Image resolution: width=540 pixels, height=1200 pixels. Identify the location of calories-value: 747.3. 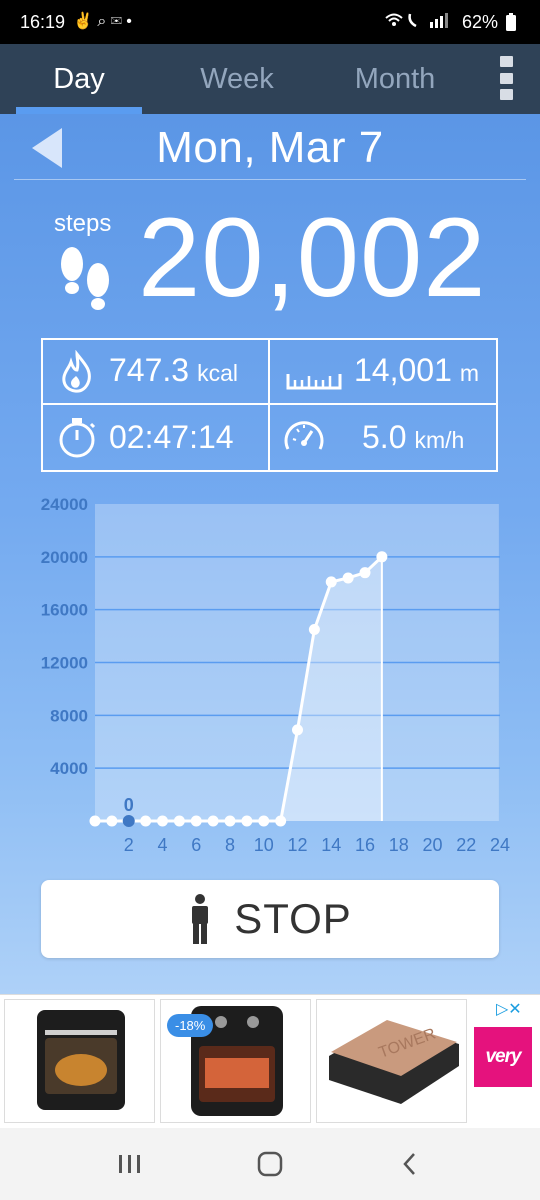
(149, 370).